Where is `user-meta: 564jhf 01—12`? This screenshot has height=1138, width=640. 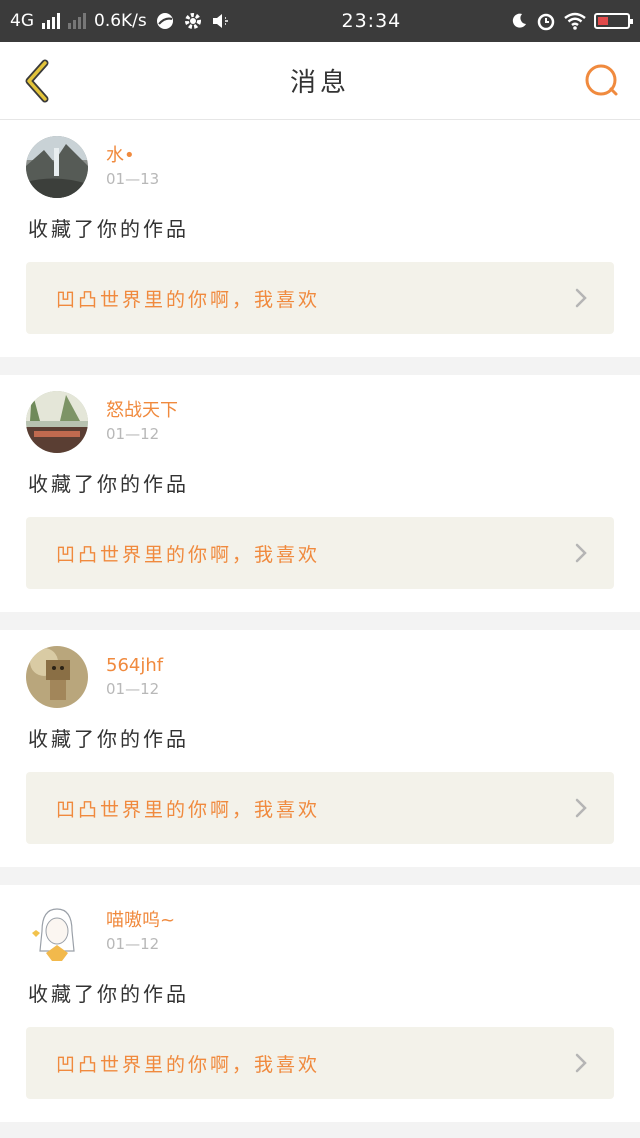 user-meta: 564jhf 01—12 is located at coordinates (134, 677).